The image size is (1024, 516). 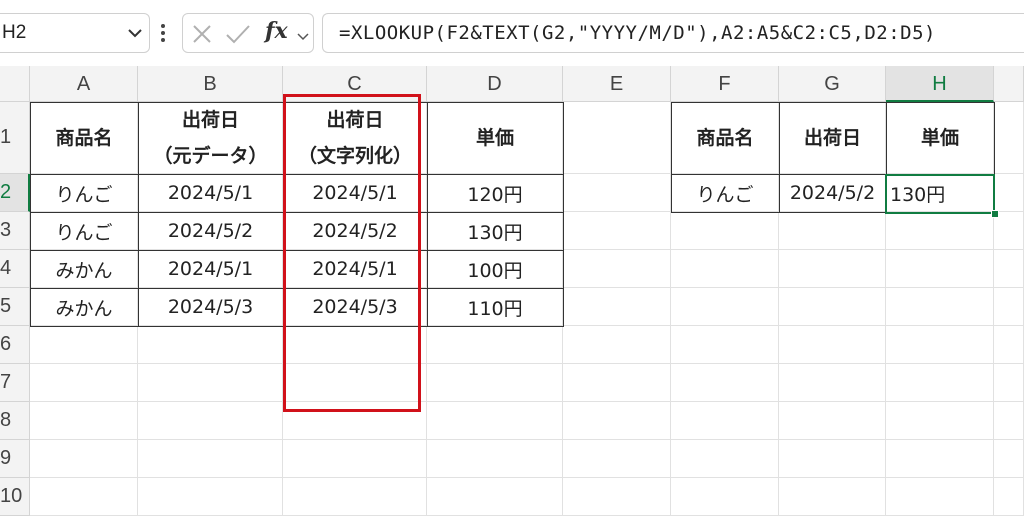 I want to click on name-box: H2, so click(x=75, y=33).